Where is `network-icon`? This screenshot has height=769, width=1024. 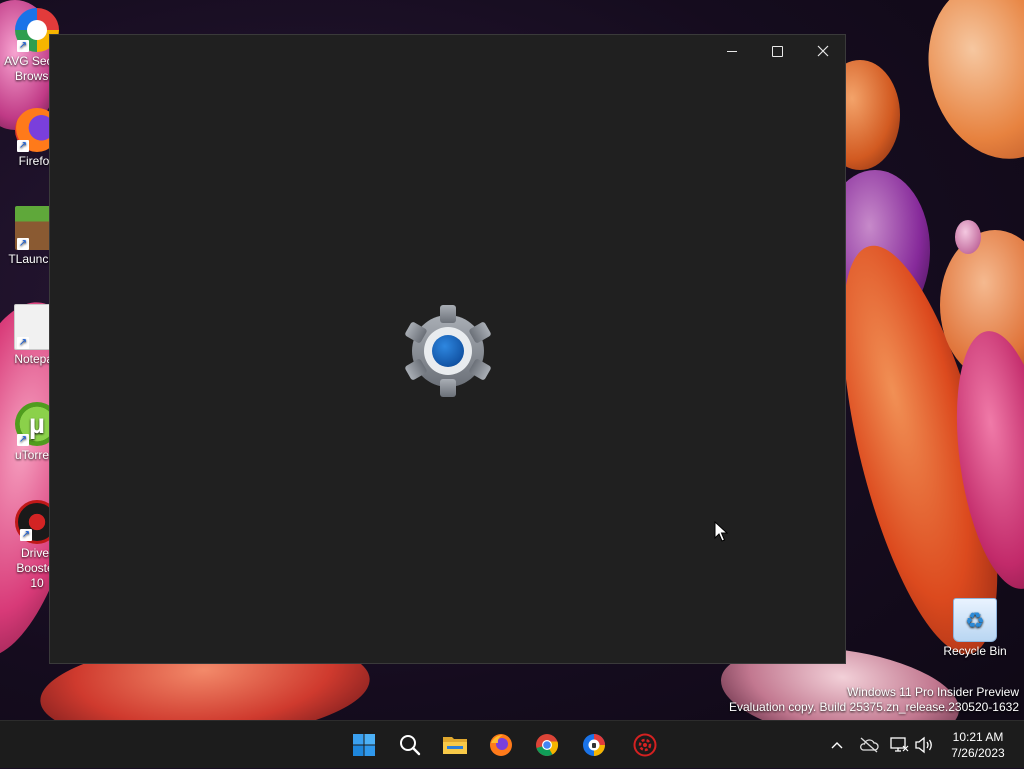 network-icon is located at coordinates (899, 744).